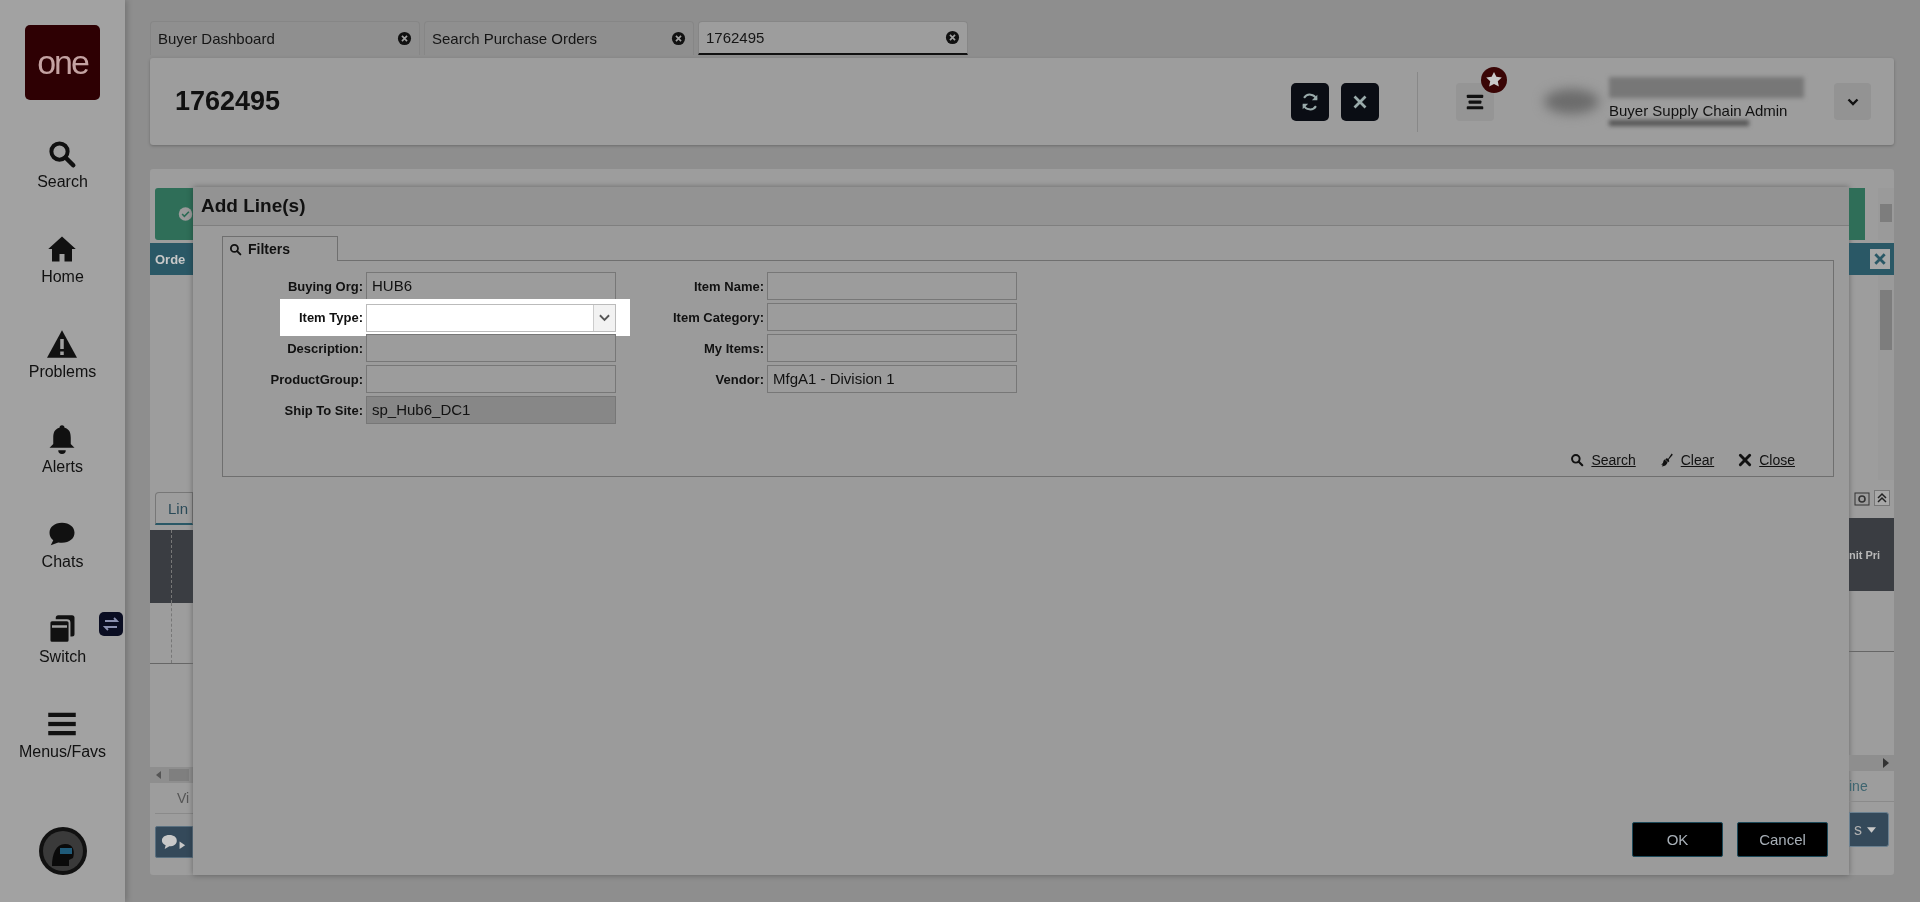 The height and width of the screenshot is (902, 1920). I want to click on home-icon, so click(62, 249).